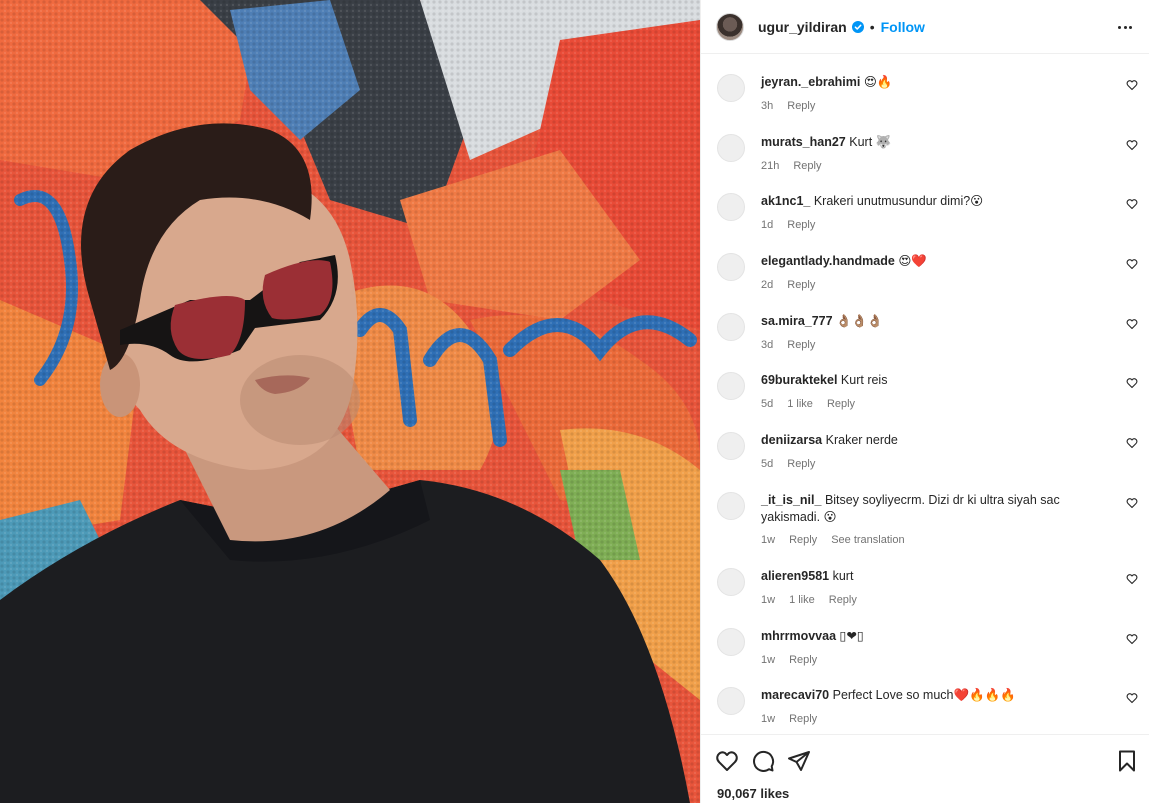 This screenshot has width=1149, height=803. What do you see at coordinates (936, 440) in the screenshot?
I see `comment-text: deniizarsa Kraker nerde` at bounding box center [936, 440].